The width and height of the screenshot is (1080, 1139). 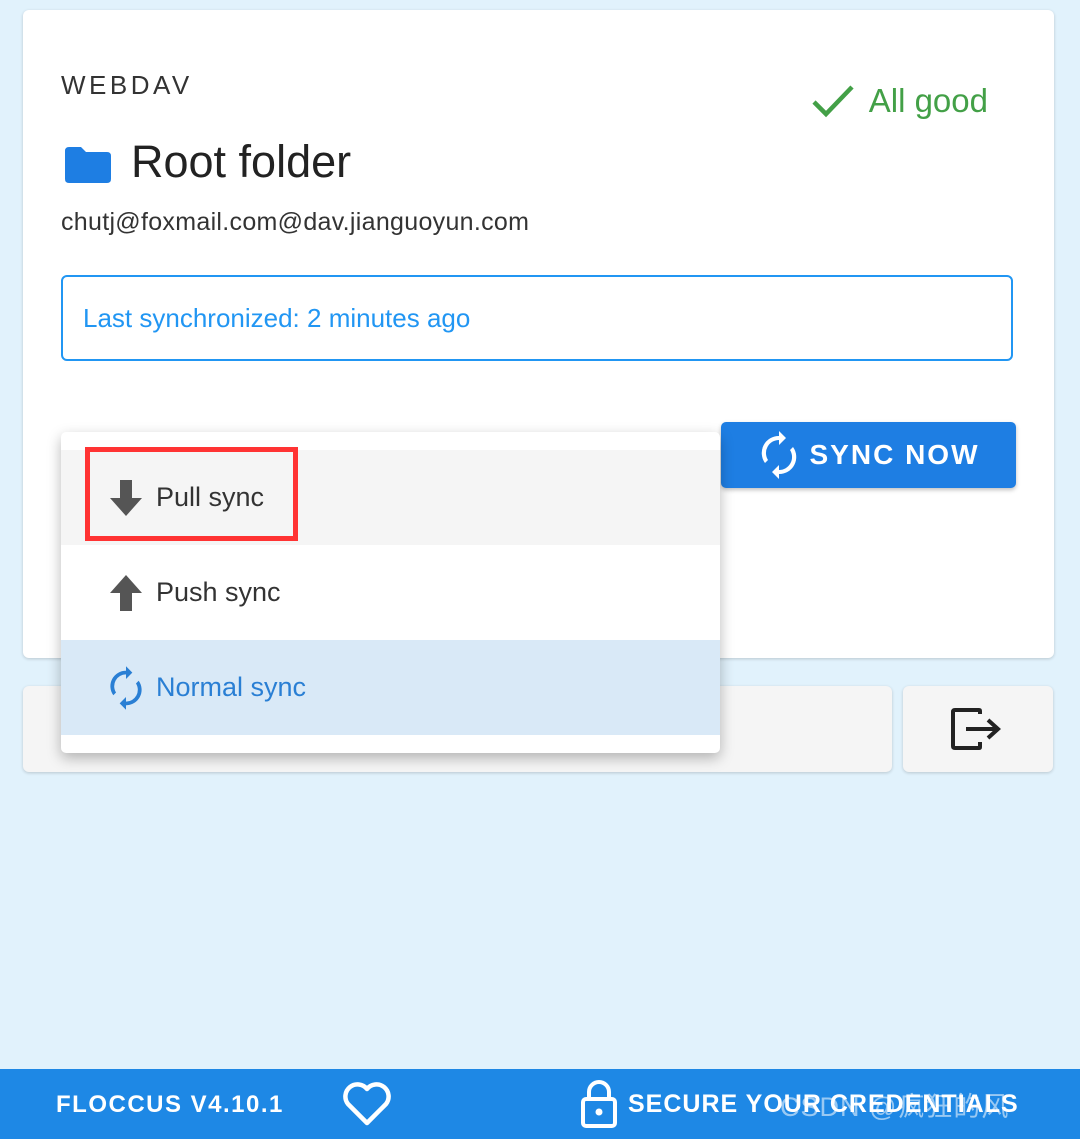 What do you see at coordinates (295, 222) in the screenshot?
I see `account-address: chutj@foxmail.com@dav.jianguoyun.com` at bounding box center [295, 222].